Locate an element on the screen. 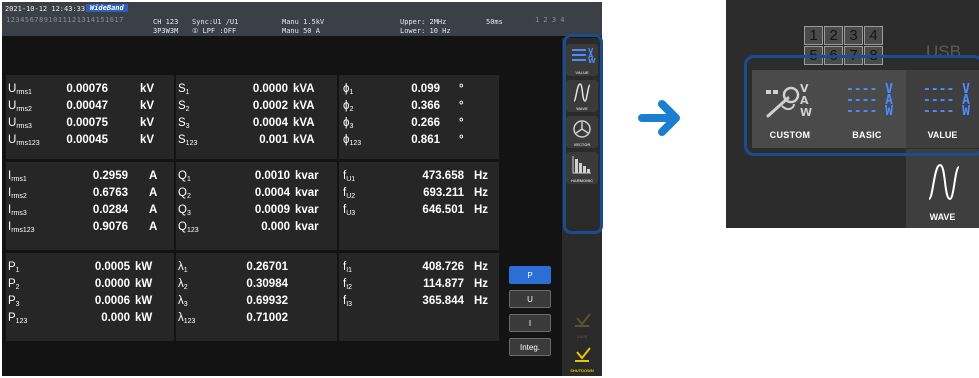 This screenshot has width=979, height=378. phase-value: 0.099 is located at coordinates (425, 89).